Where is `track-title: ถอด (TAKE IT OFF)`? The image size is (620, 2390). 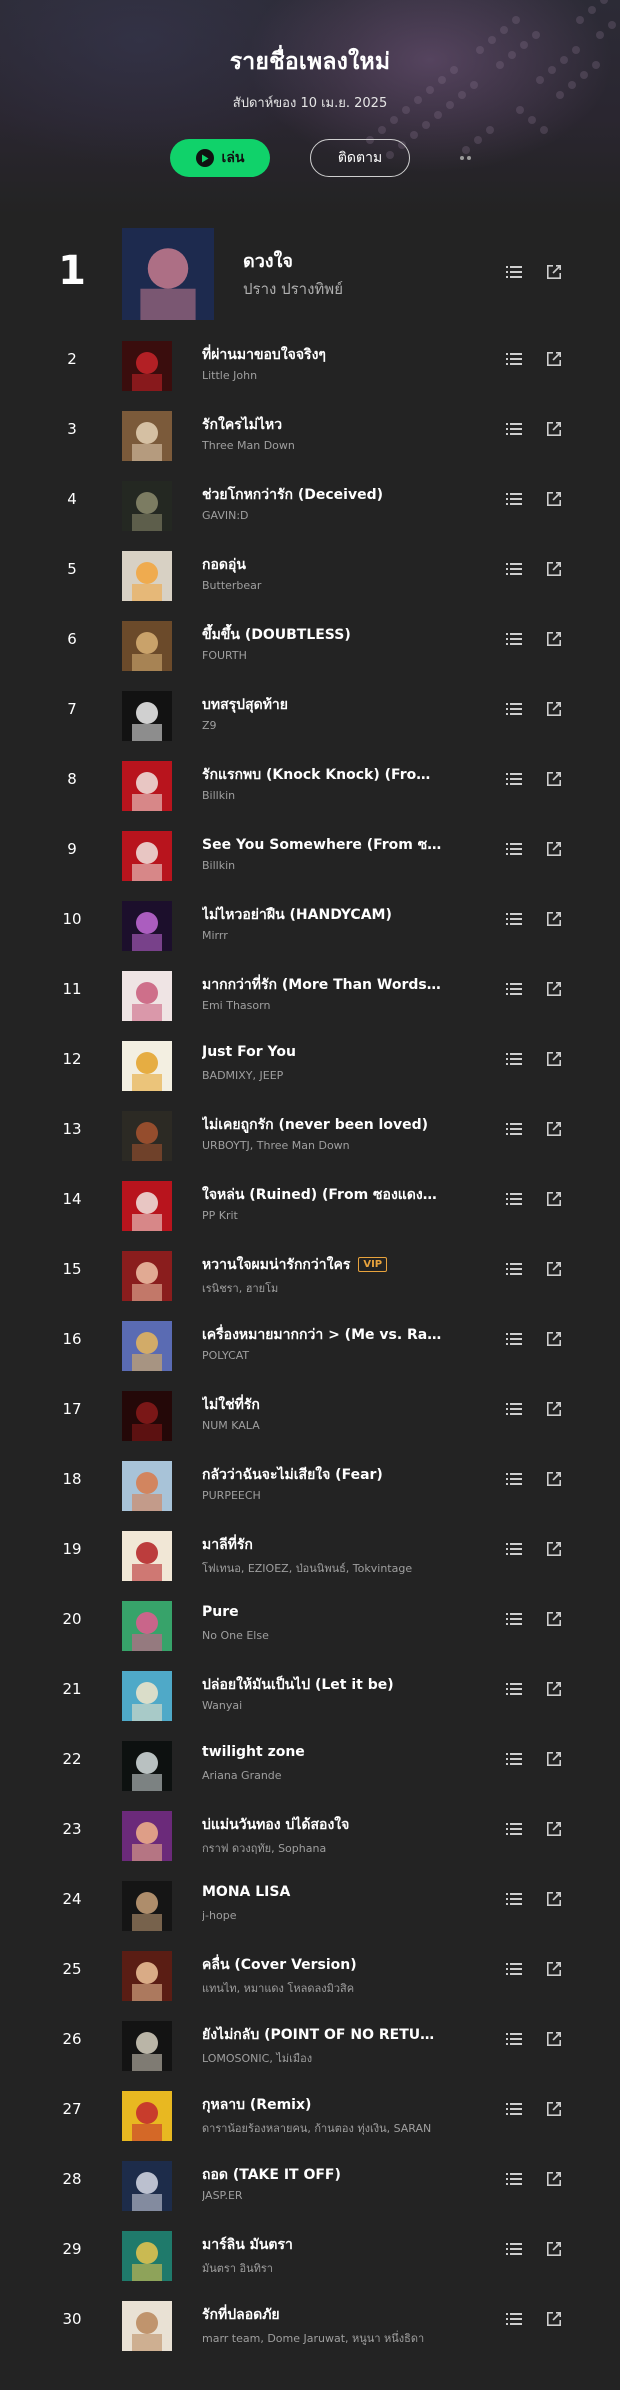 track-title: ถอด (TAKE IT OFF) is located at coordinates (271, 2175).